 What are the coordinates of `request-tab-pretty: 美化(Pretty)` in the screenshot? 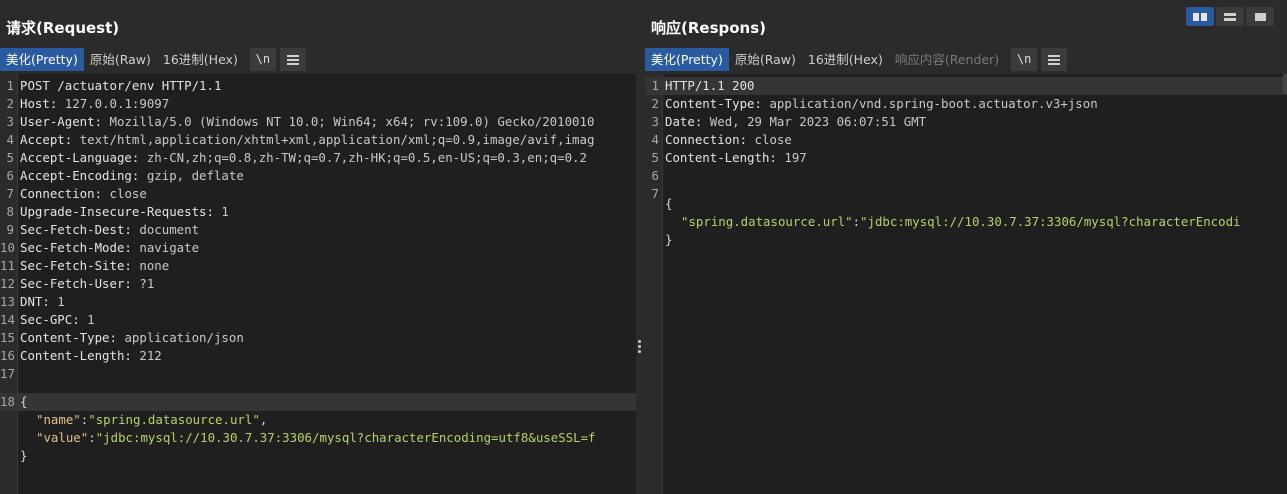 It's located at (42, 59).